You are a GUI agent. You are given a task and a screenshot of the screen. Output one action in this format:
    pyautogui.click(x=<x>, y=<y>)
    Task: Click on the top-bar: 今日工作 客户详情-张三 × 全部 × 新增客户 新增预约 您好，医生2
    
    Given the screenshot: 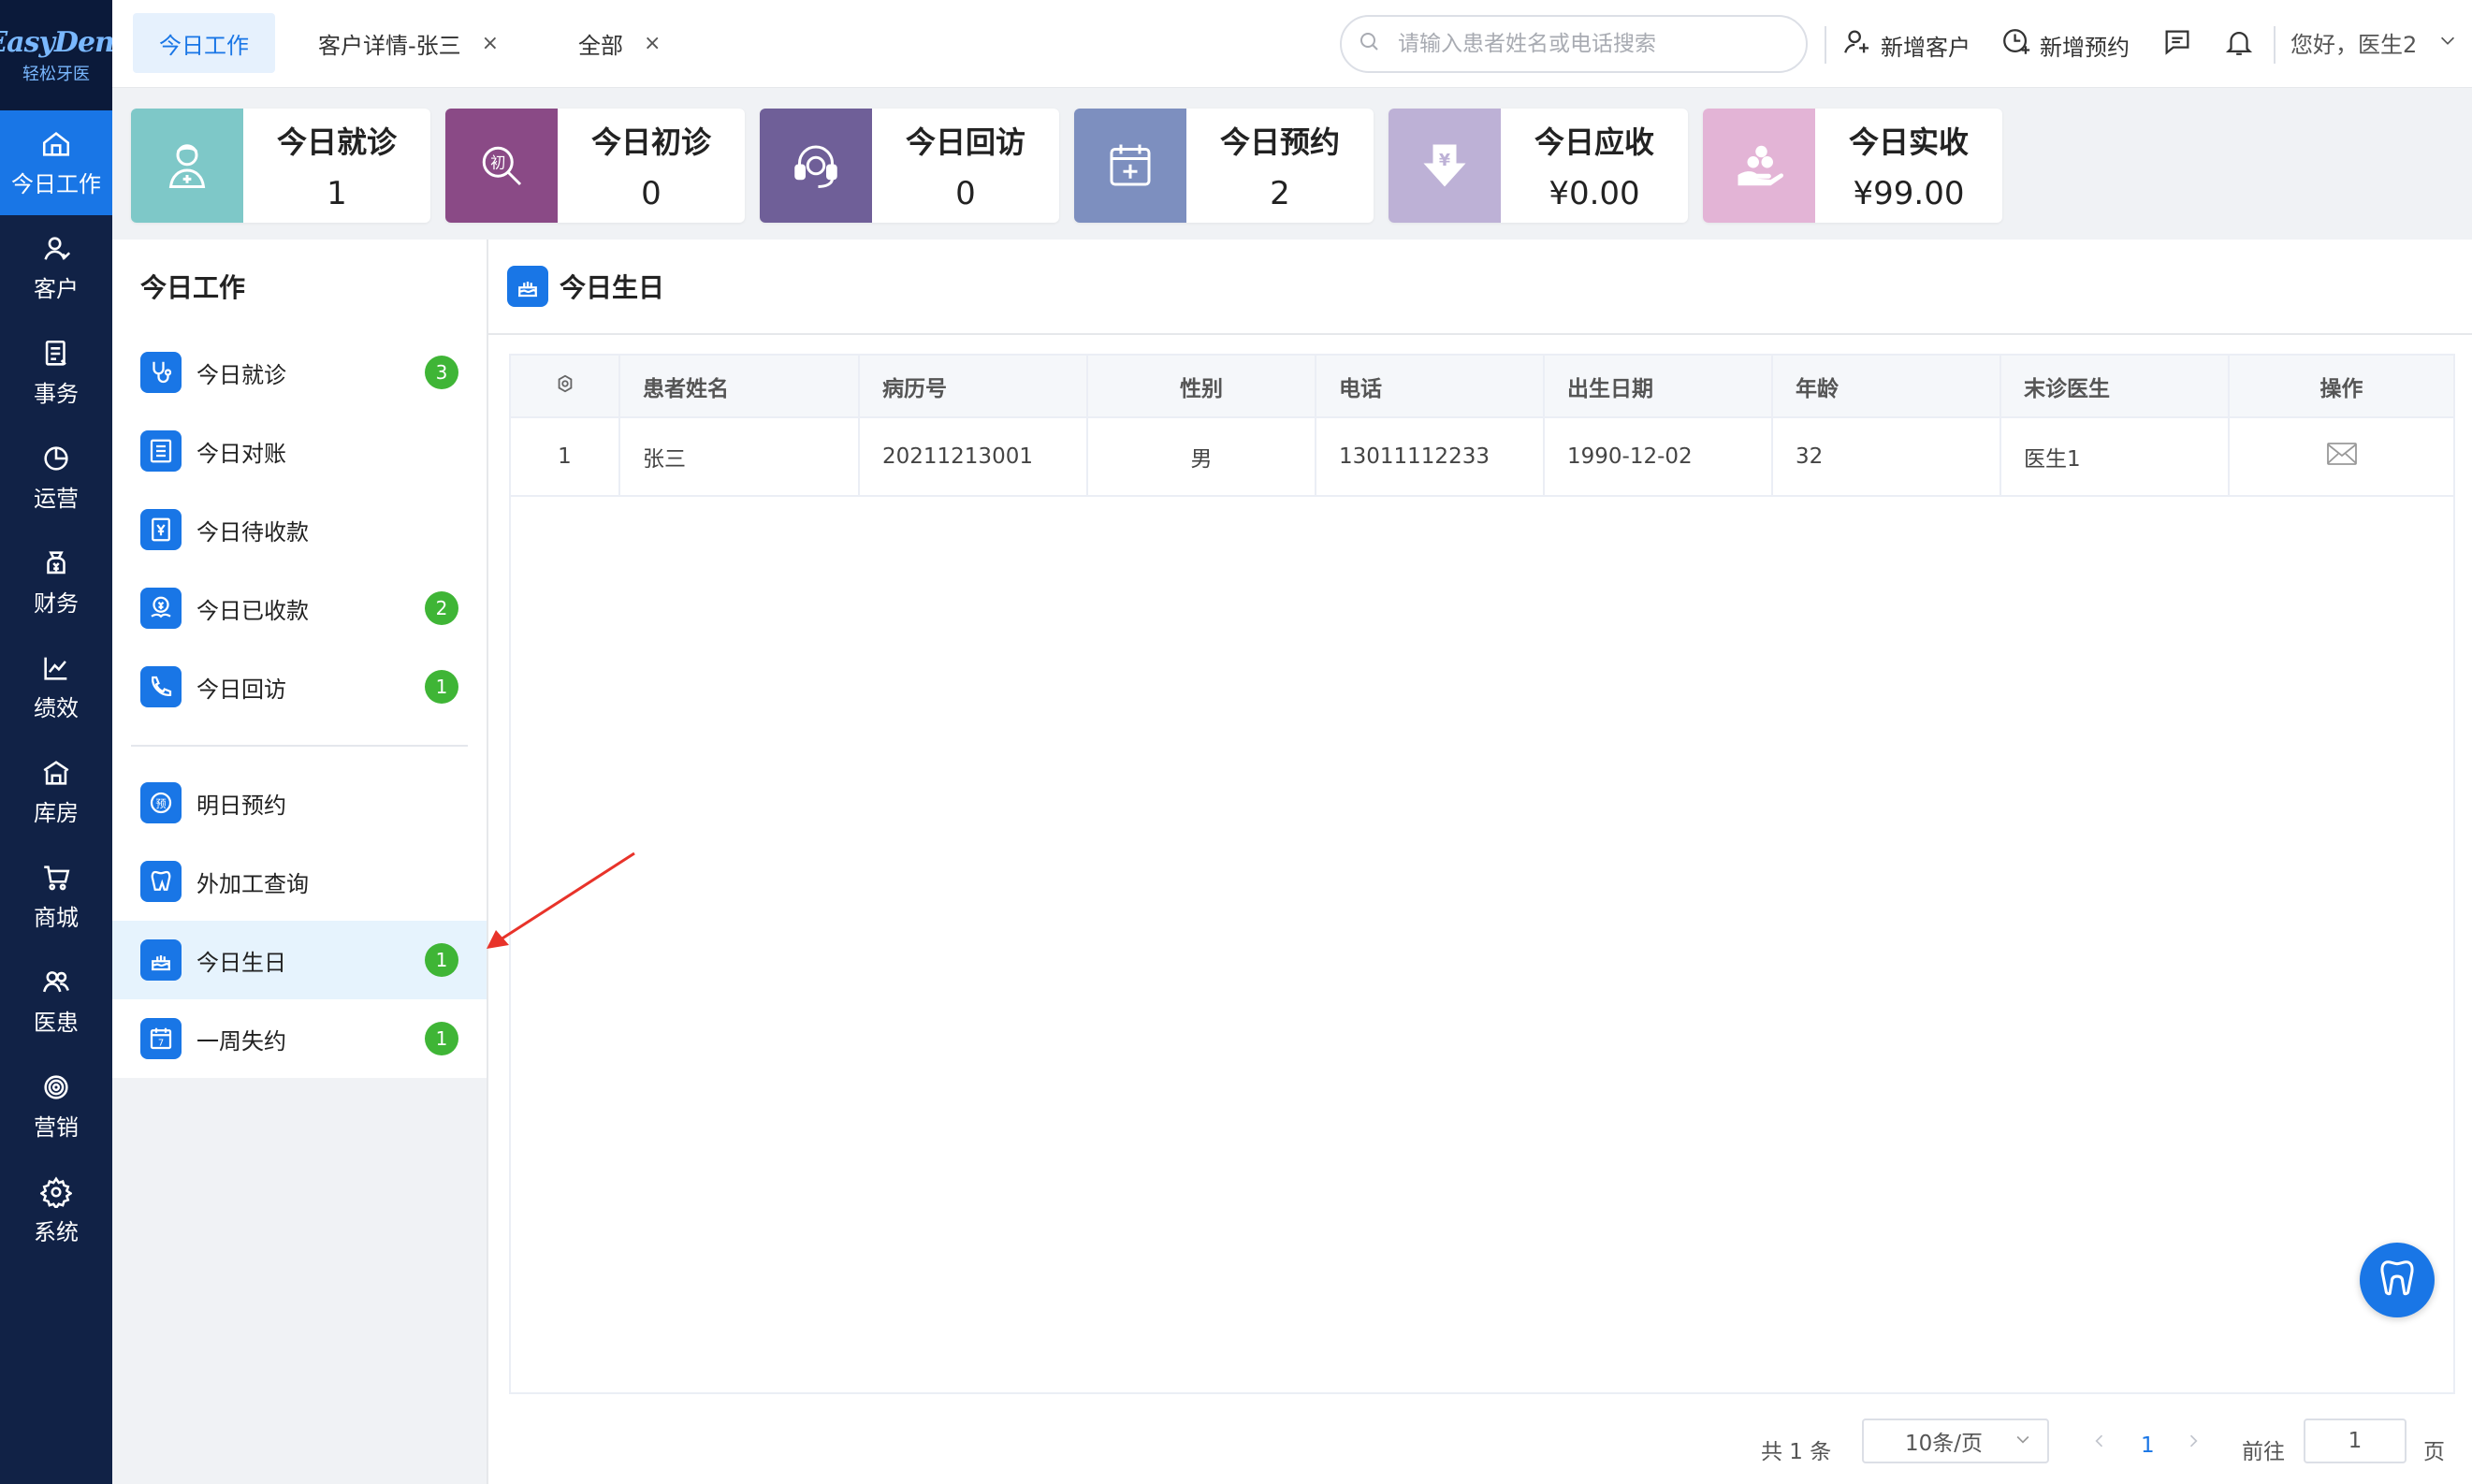 What is the action you would take?
    pyautogui.click(x=1292, y=44)
    